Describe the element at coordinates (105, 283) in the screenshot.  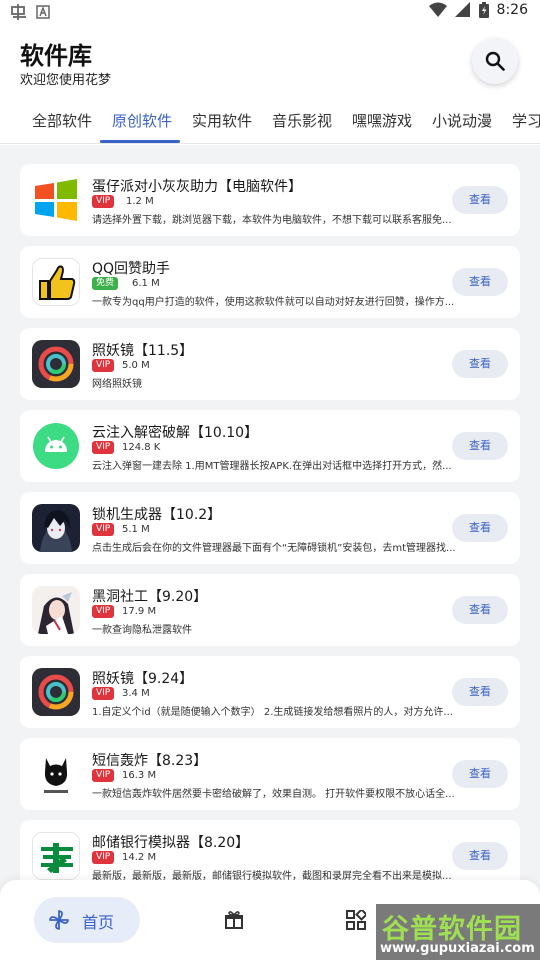
I see `free-badge: 免费` at that location.